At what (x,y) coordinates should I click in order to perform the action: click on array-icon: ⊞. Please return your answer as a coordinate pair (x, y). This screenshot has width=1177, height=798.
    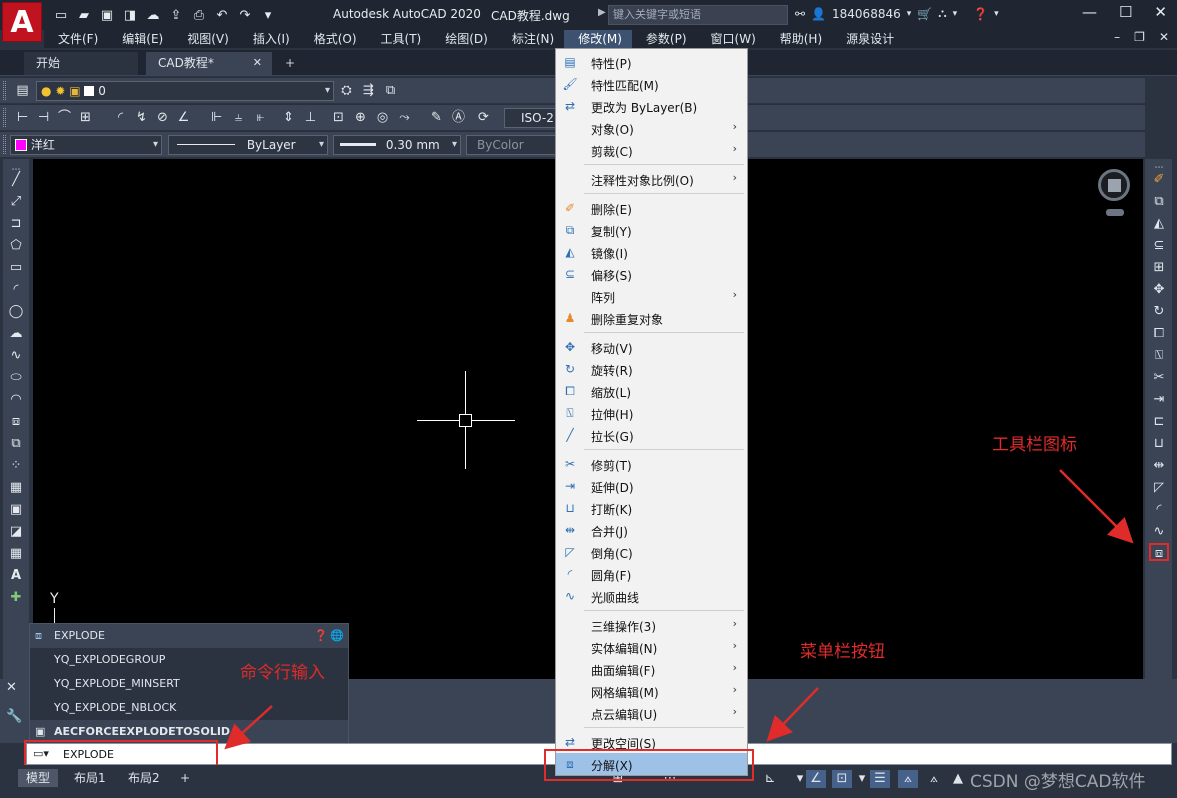
    Looking at the image, I should click on (1159, 268).